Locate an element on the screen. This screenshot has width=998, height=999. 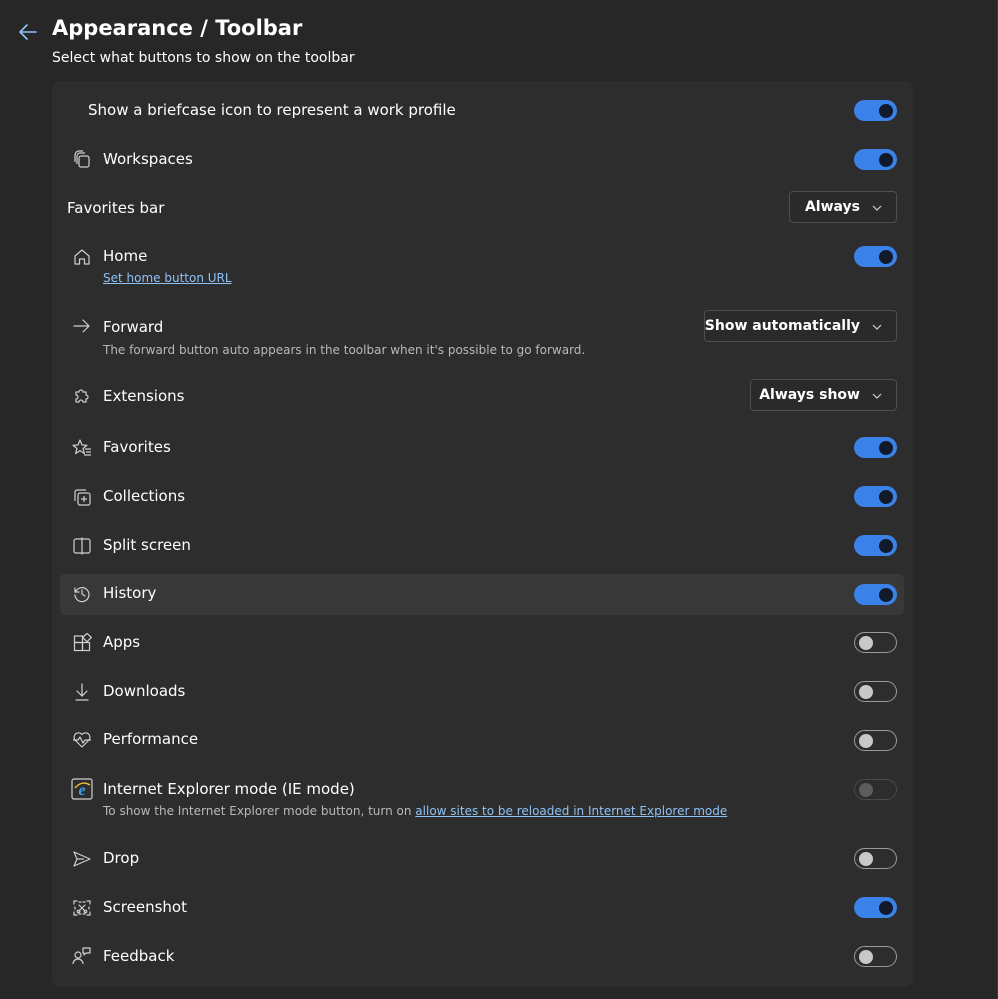
dropdown-value: Always is located at coordinates (832, 207).